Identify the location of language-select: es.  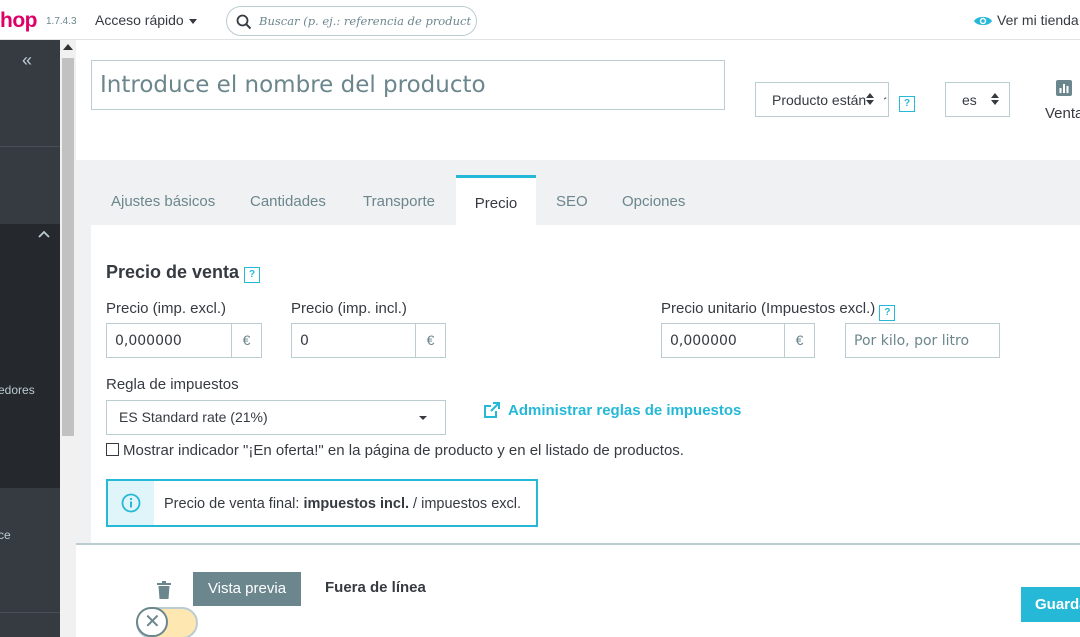
(977, 99).